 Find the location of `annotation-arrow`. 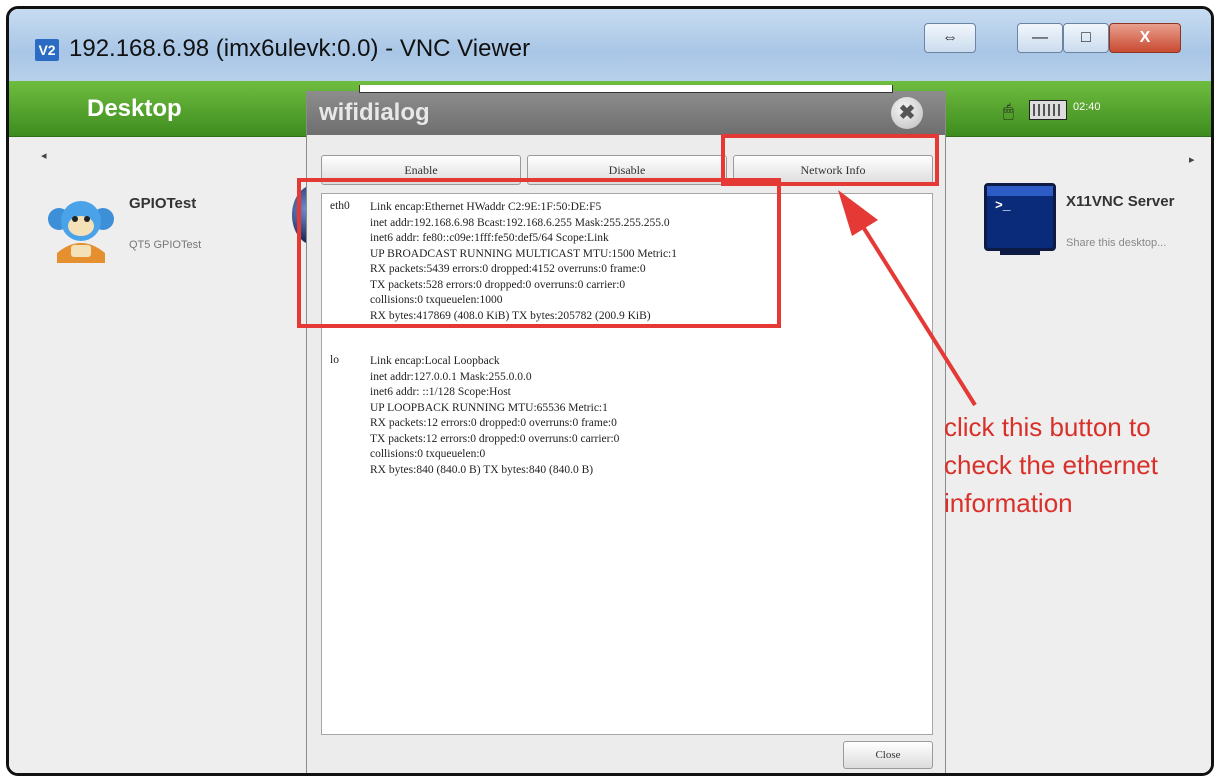

annotation-arrow is located at coordinates (907, 298).